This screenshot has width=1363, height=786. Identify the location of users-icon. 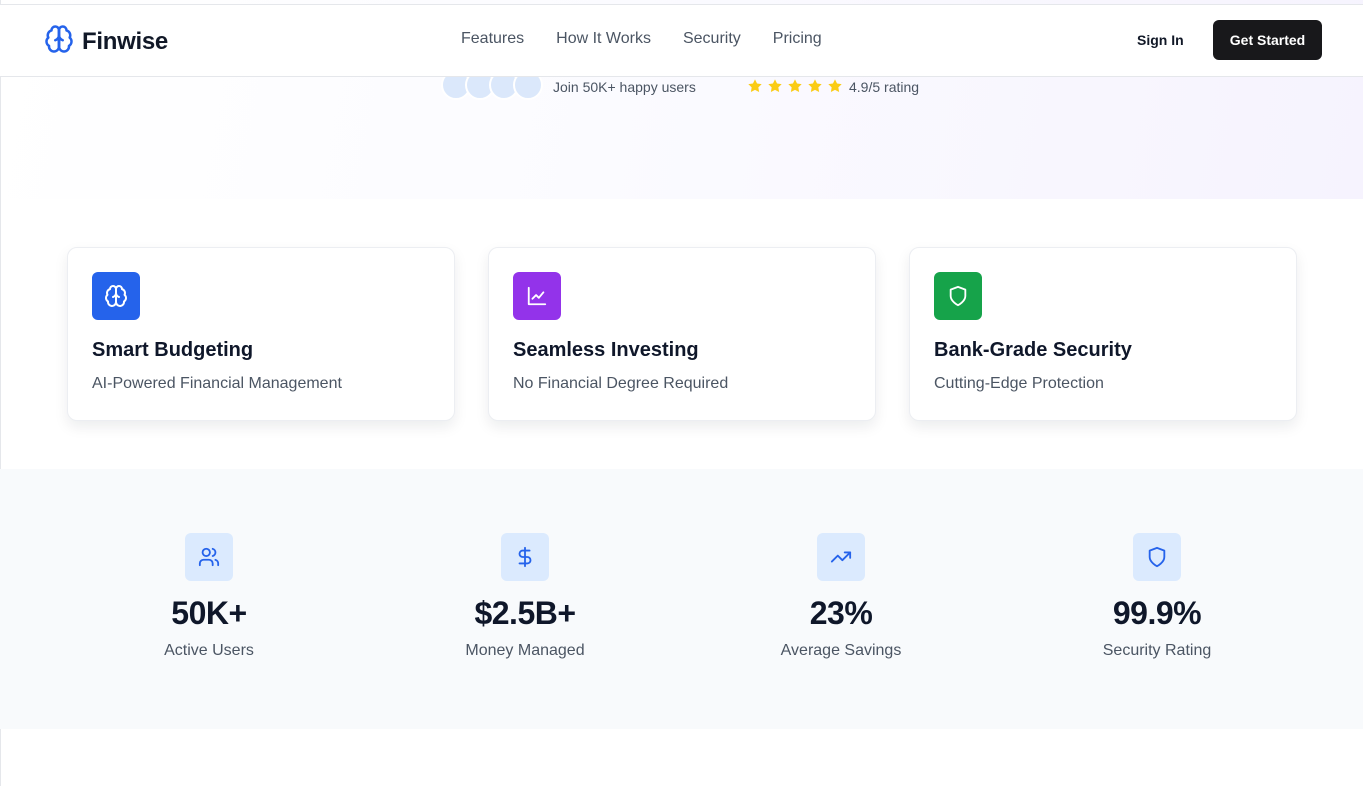
(209, 557).